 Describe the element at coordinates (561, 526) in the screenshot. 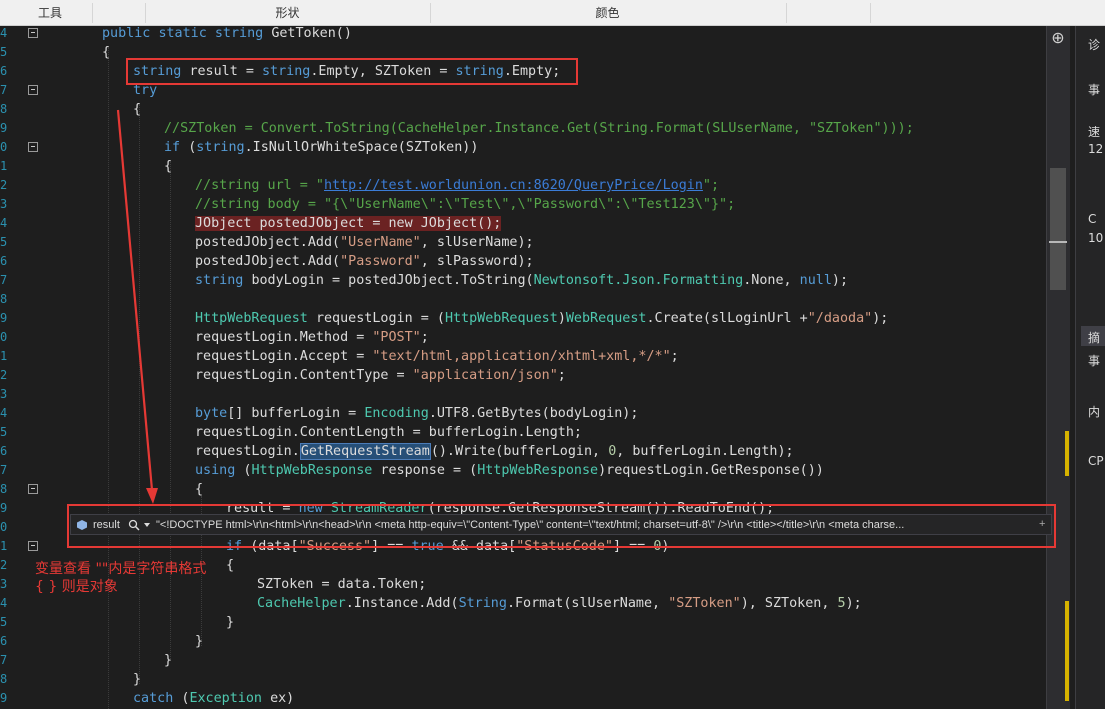

I see `highlight-box-datatip` at that location.